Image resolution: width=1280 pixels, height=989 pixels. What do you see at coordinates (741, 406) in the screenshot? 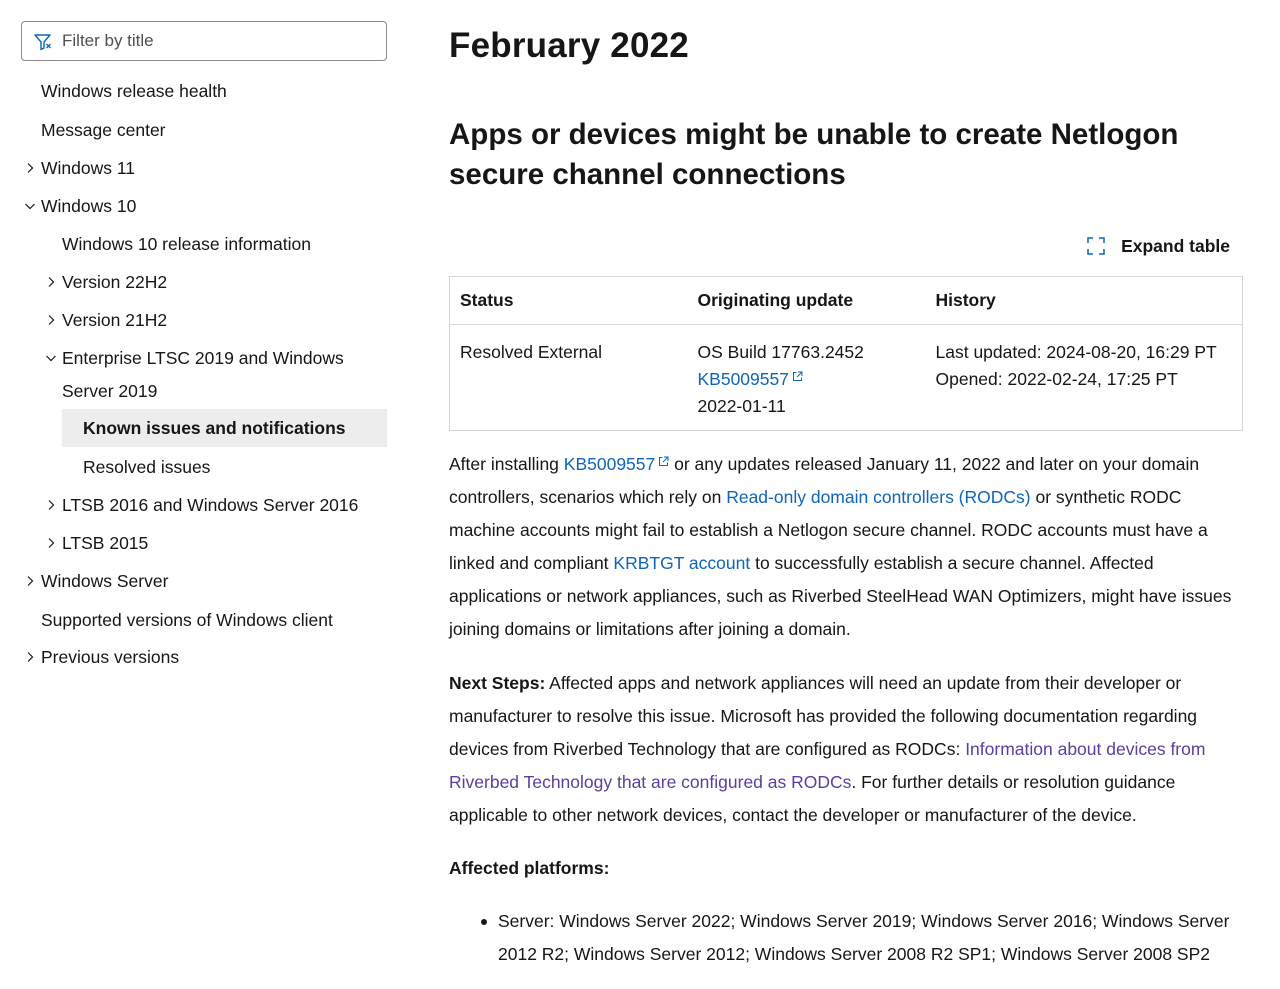
I see `kb-date: 2022-01-11` at bounding box center [741, 406].